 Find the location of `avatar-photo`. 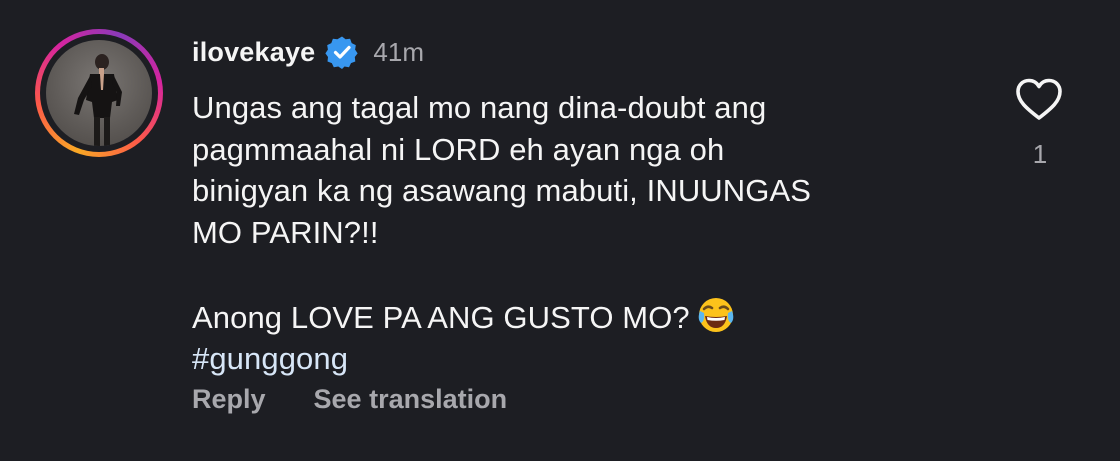

avatar-photo is located at coordinates (98, 100).